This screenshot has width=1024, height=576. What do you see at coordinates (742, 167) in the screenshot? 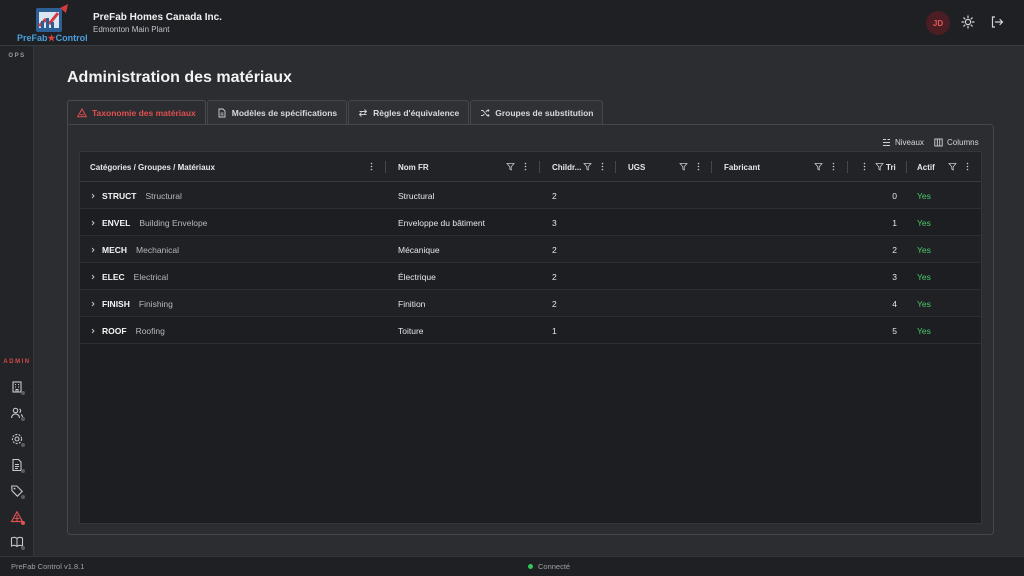
I see `header-manufacturer: Fabricant` at bounding box center [742, 167].